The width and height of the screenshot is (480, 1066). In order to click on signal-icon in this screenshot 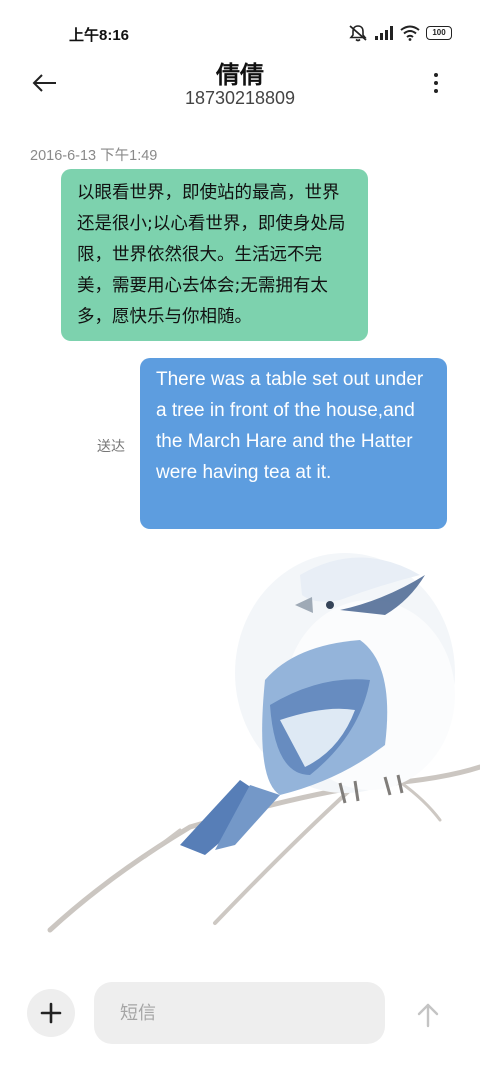, I will do `click(384, 33)`.